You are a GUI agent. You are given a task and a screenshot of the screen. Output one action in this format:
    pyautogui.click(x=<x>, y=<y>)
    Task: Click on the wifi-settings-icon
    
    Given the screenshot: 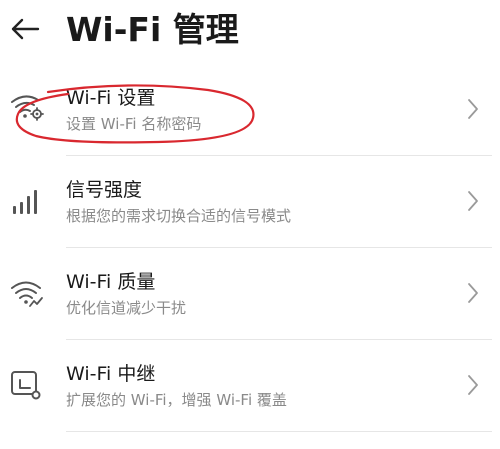 What is the action you would take?
    pyautogui.click(x=27, y=108)
    